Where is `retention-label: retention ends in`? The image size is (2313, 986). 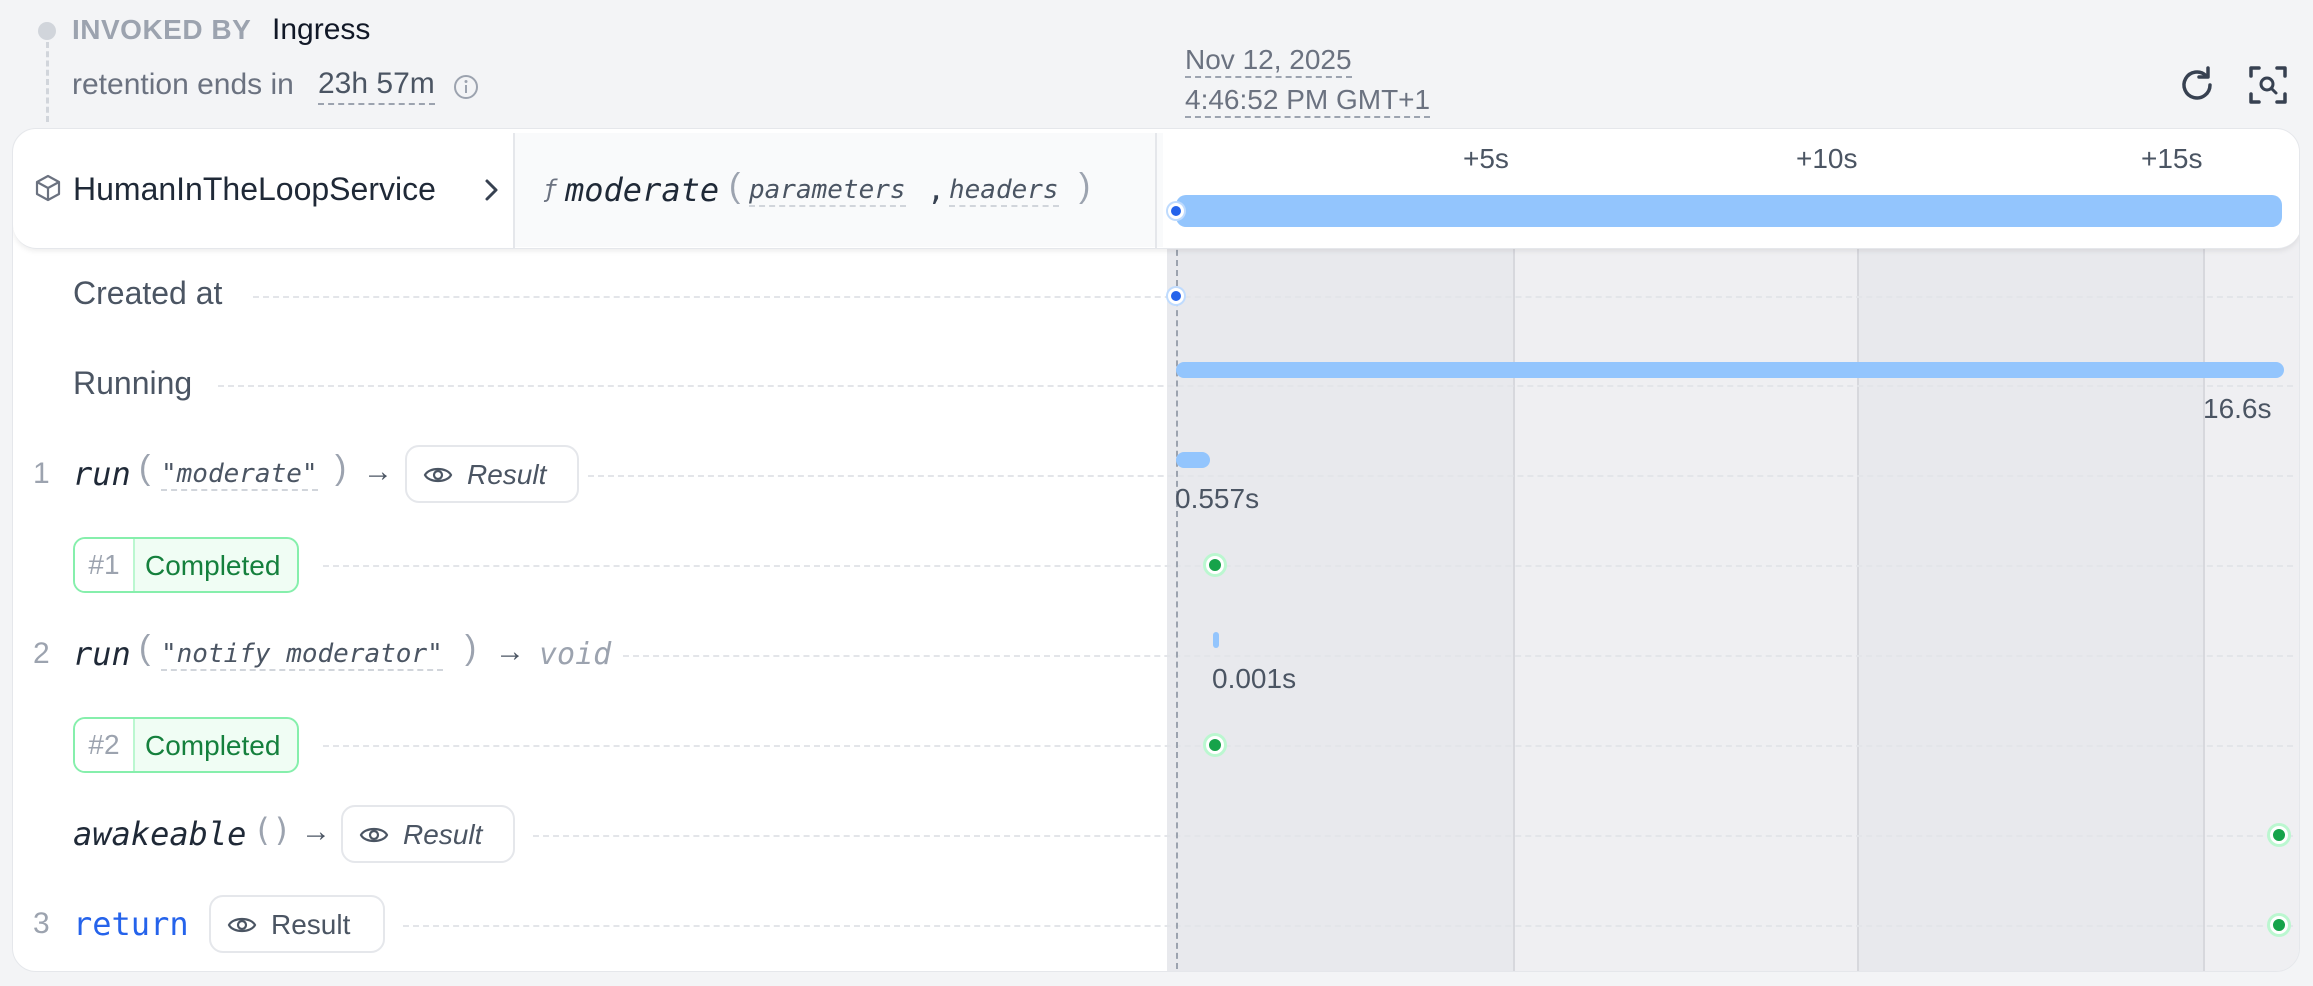 retention-label: retention ends in is located at coordinates (183, 84).